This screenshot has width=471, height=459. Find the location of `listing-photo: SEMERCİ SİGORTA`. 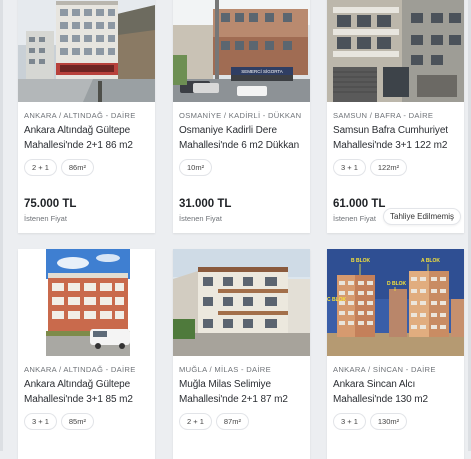

listing-photo: SEMERCİ SİGORTA is located at coordinates (241, 51).